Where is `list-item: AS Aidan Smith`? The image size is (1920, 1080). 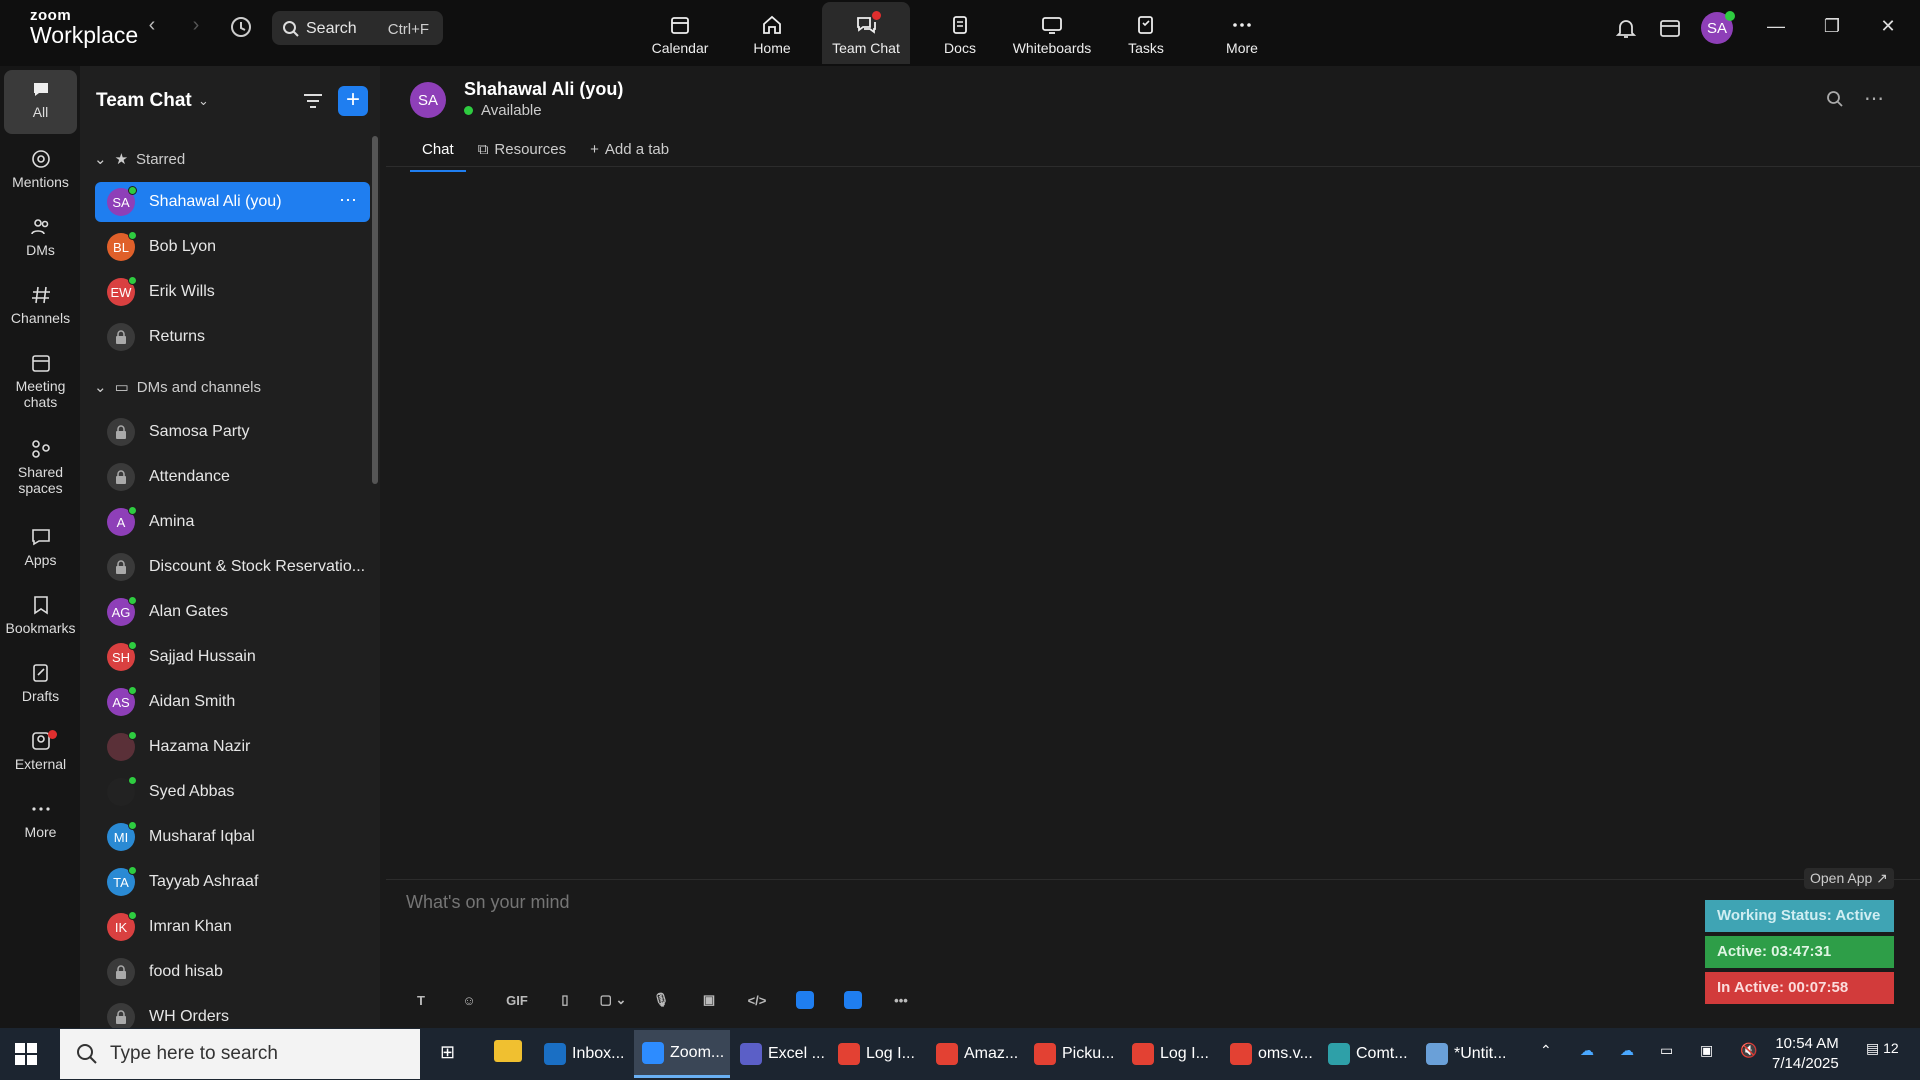
list-item: AS Aidan Smith is located at coordinates (232, 702).